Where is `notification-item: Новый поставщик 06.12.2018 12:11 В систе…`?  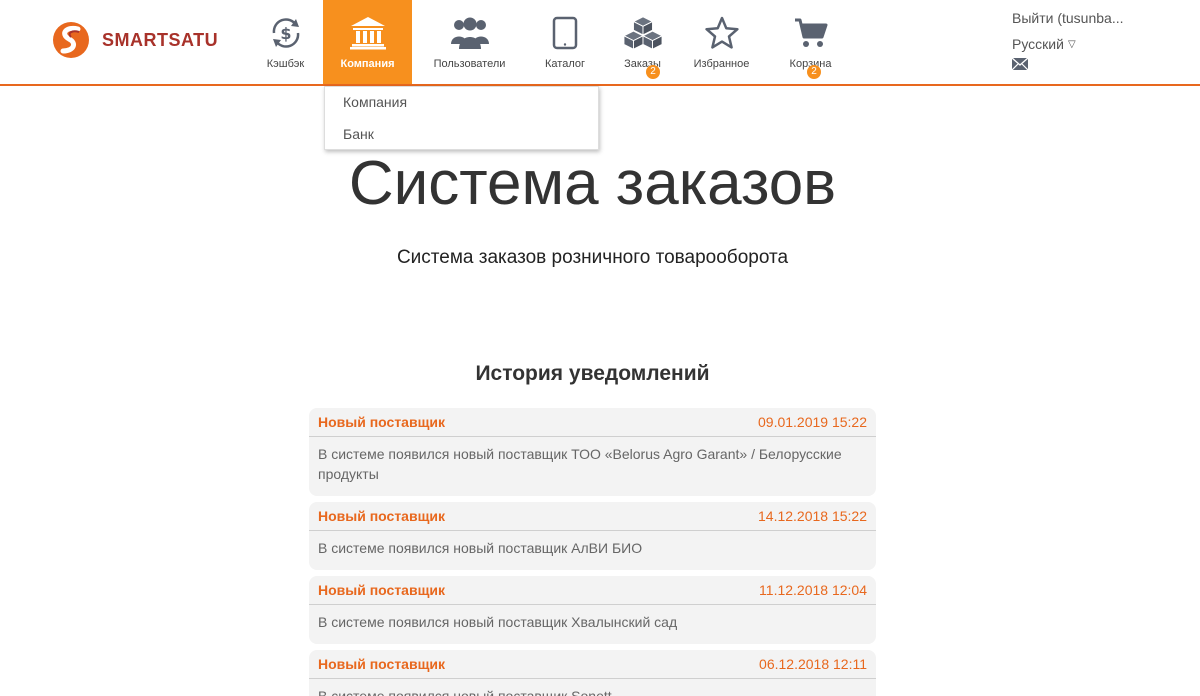 notification-item: Новый поставщик 06.12.2018 12:11 В систе… is located at coordinates (592, 673).